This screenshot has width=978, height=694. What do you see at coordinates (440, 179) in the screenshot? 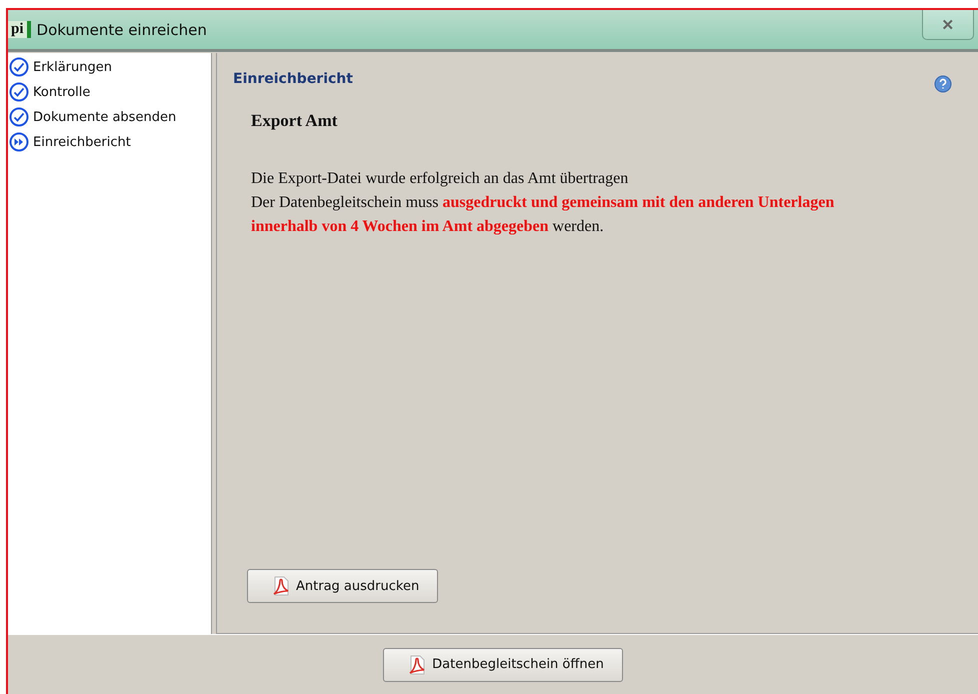
I see `message-text: Die Export-Datei wurde erfolgreich an das Amt übertragen` at bounding box center [440, 179].